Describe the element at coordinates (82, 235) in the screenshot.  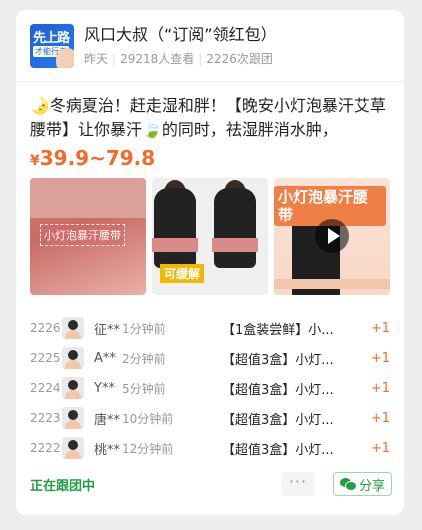
I see `image-label: 小灯泡暴汗腰带` at that location.